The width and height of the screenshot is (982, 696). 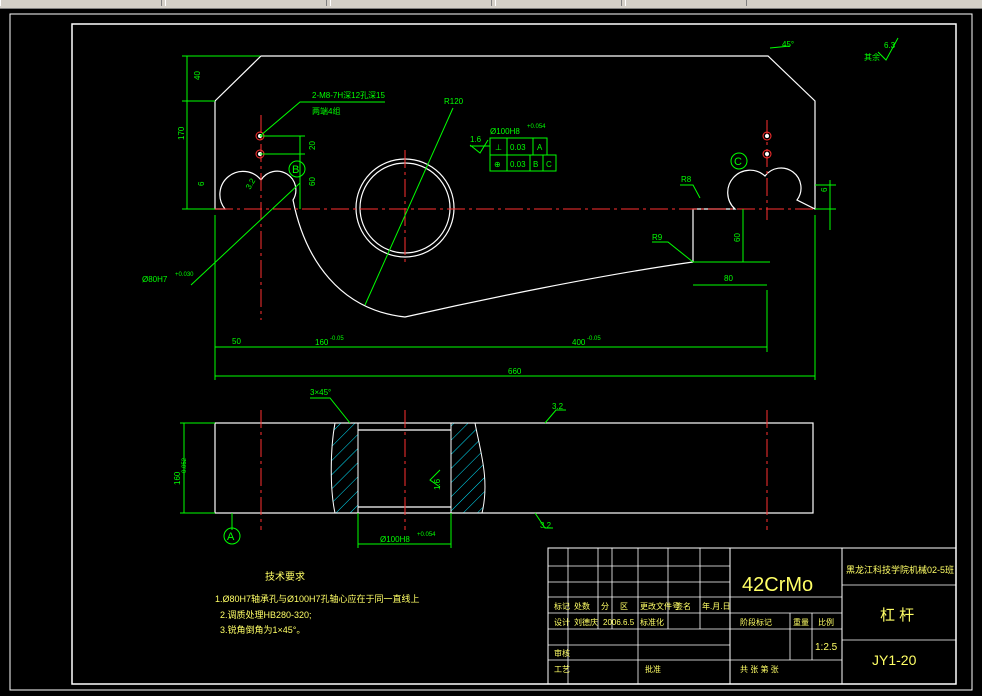 I want to click on rev-header: 年.月.日, so click(x=716, y=606).